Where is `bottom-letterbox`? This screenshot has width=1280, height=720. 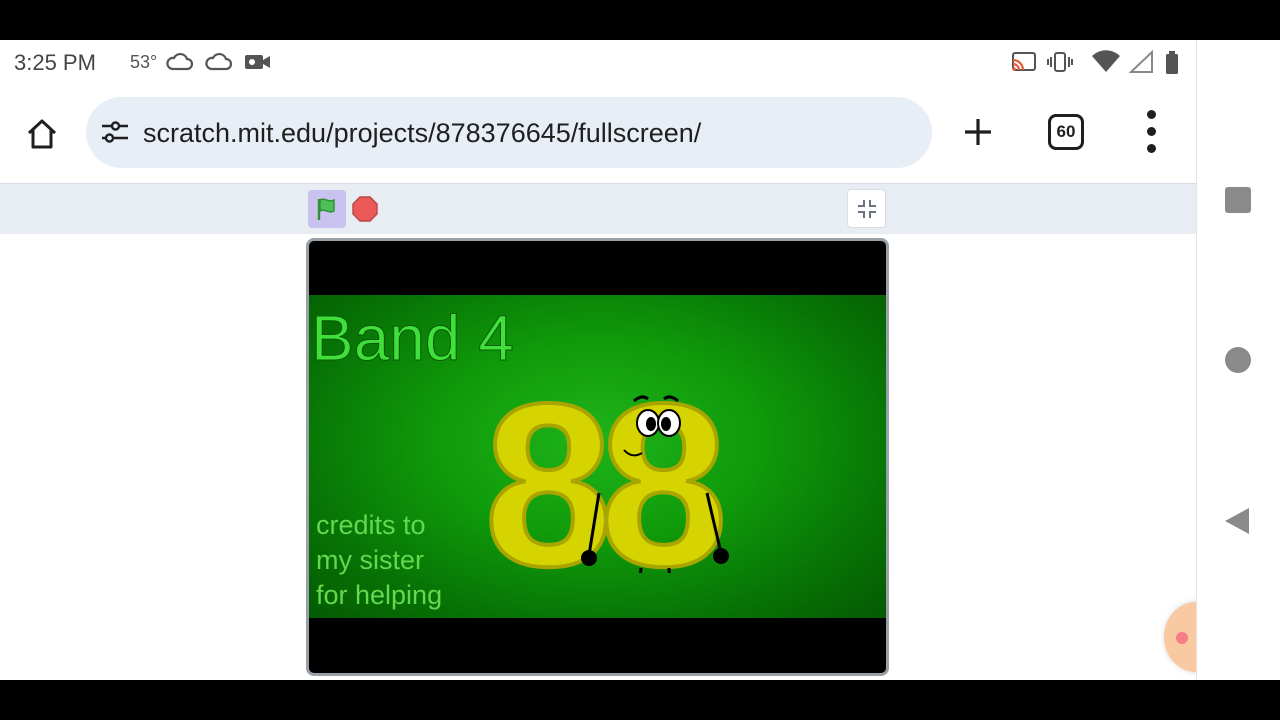
bottom-letterbox is located at coordinates (640, 700).